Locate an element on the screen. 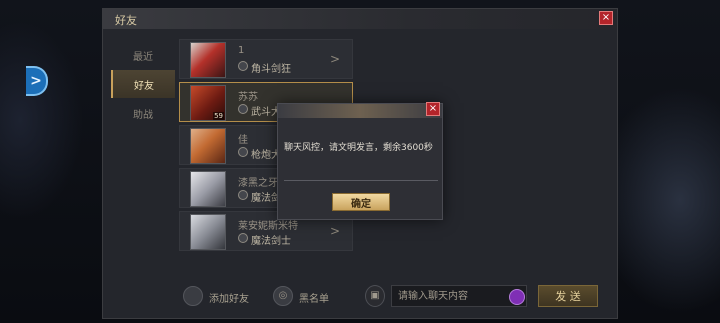  dialog-close-icon: × is located at coordinates (433, 109).